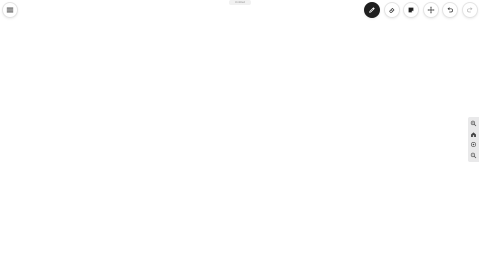  I want to click on reset-view-button, so click(473, 144).